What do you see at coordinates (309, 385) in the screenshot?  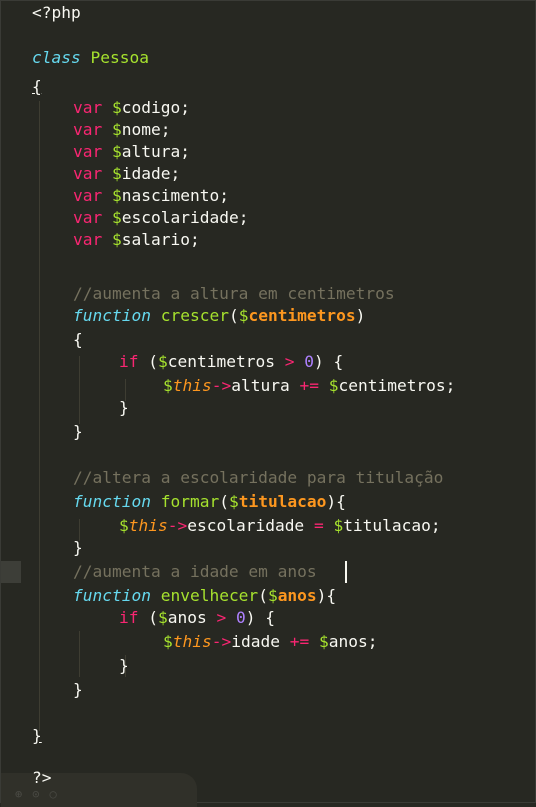 I see `assignment-line: $this->altura += $centimetros;` at bounding box center [309, 385].